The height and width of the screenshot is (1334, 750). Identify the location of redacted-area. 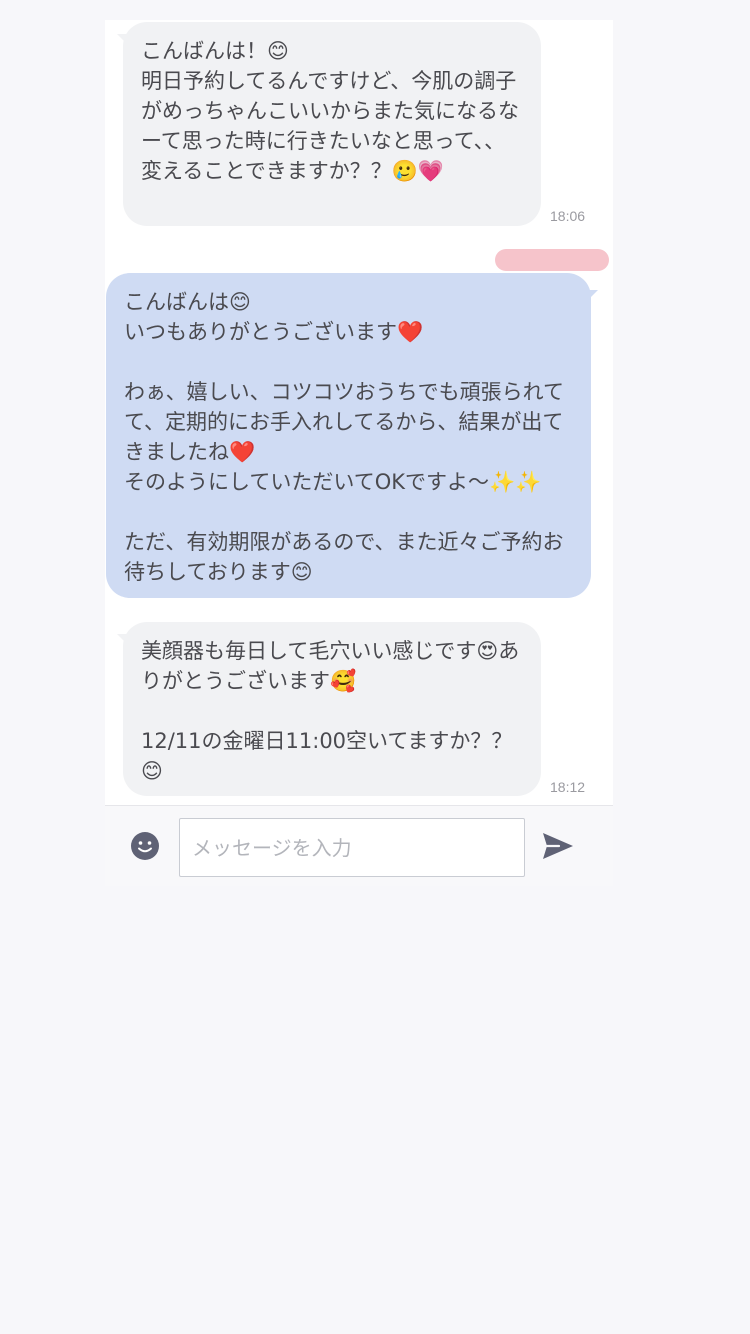
(552, 260).